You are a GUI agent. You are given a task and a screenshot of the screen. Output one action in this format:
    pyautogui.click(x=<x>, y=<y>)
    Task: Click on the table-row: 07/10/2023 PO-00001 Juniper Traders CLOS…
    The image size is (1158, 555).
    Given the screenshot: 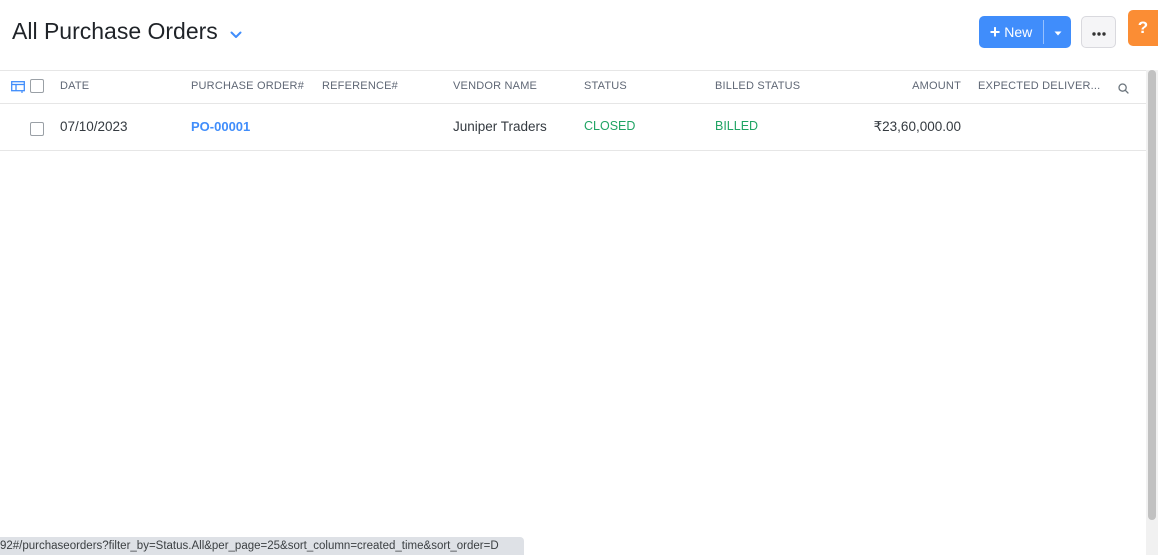 What is the action you would take?
    pyautogui.click(x=573, y=127)
    